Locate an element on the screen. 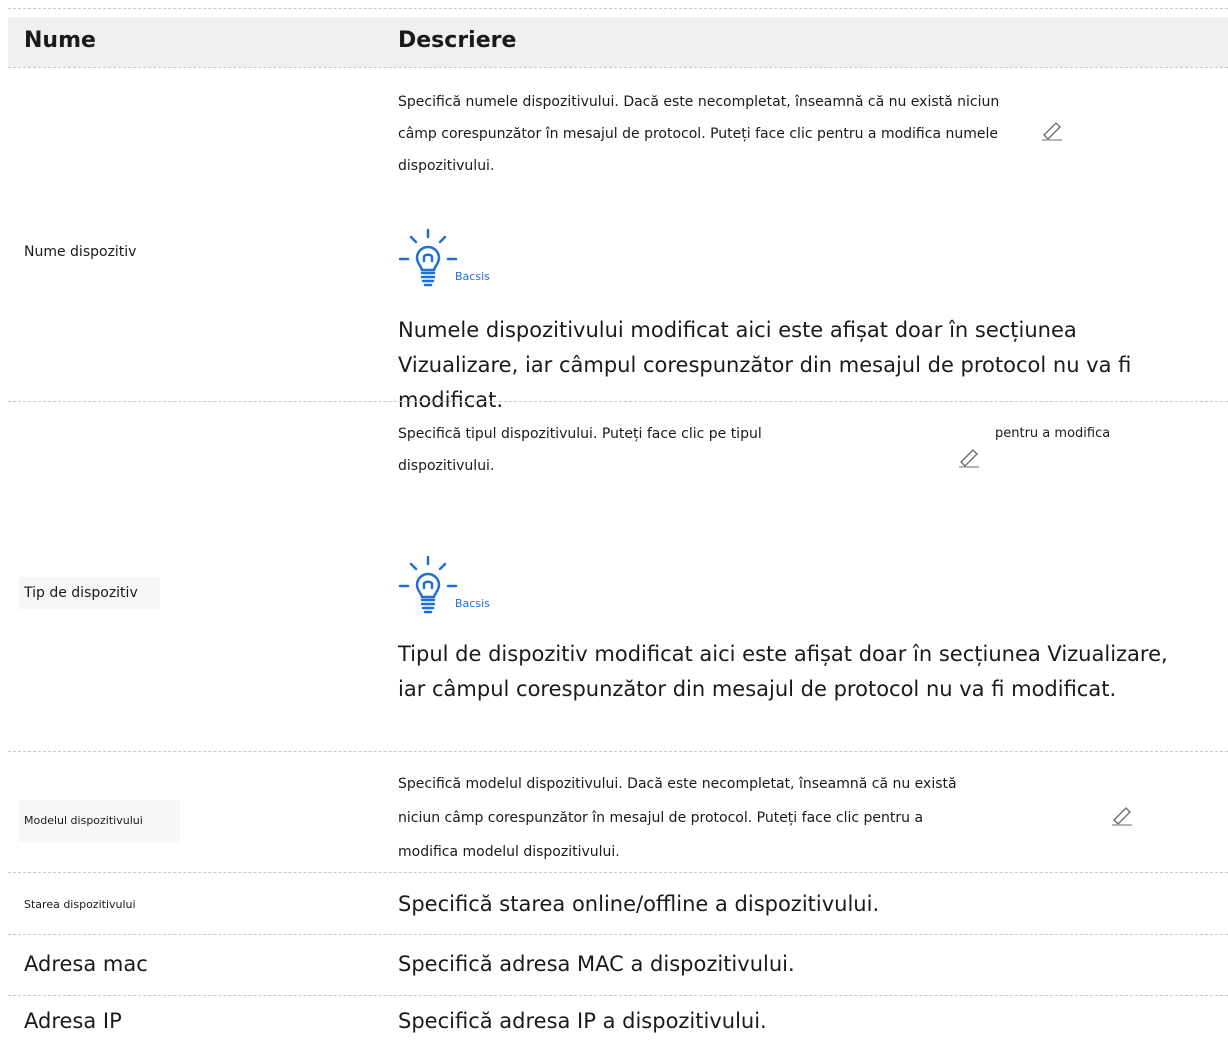  table-top-border is located at coordinates (618, 8).